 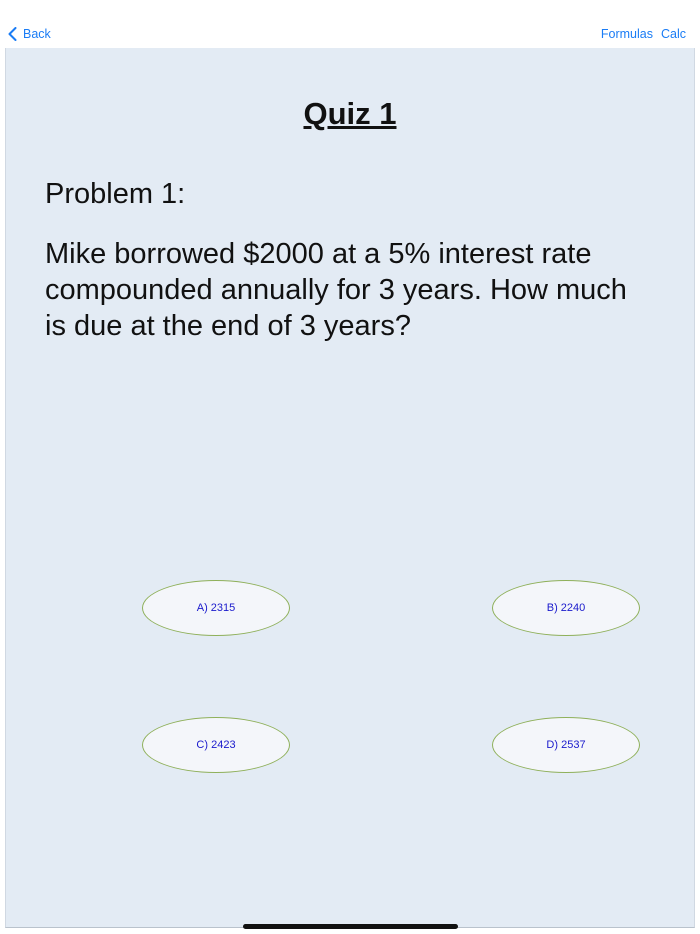 I want to click on home-indicator, so click(x=350, y=926).